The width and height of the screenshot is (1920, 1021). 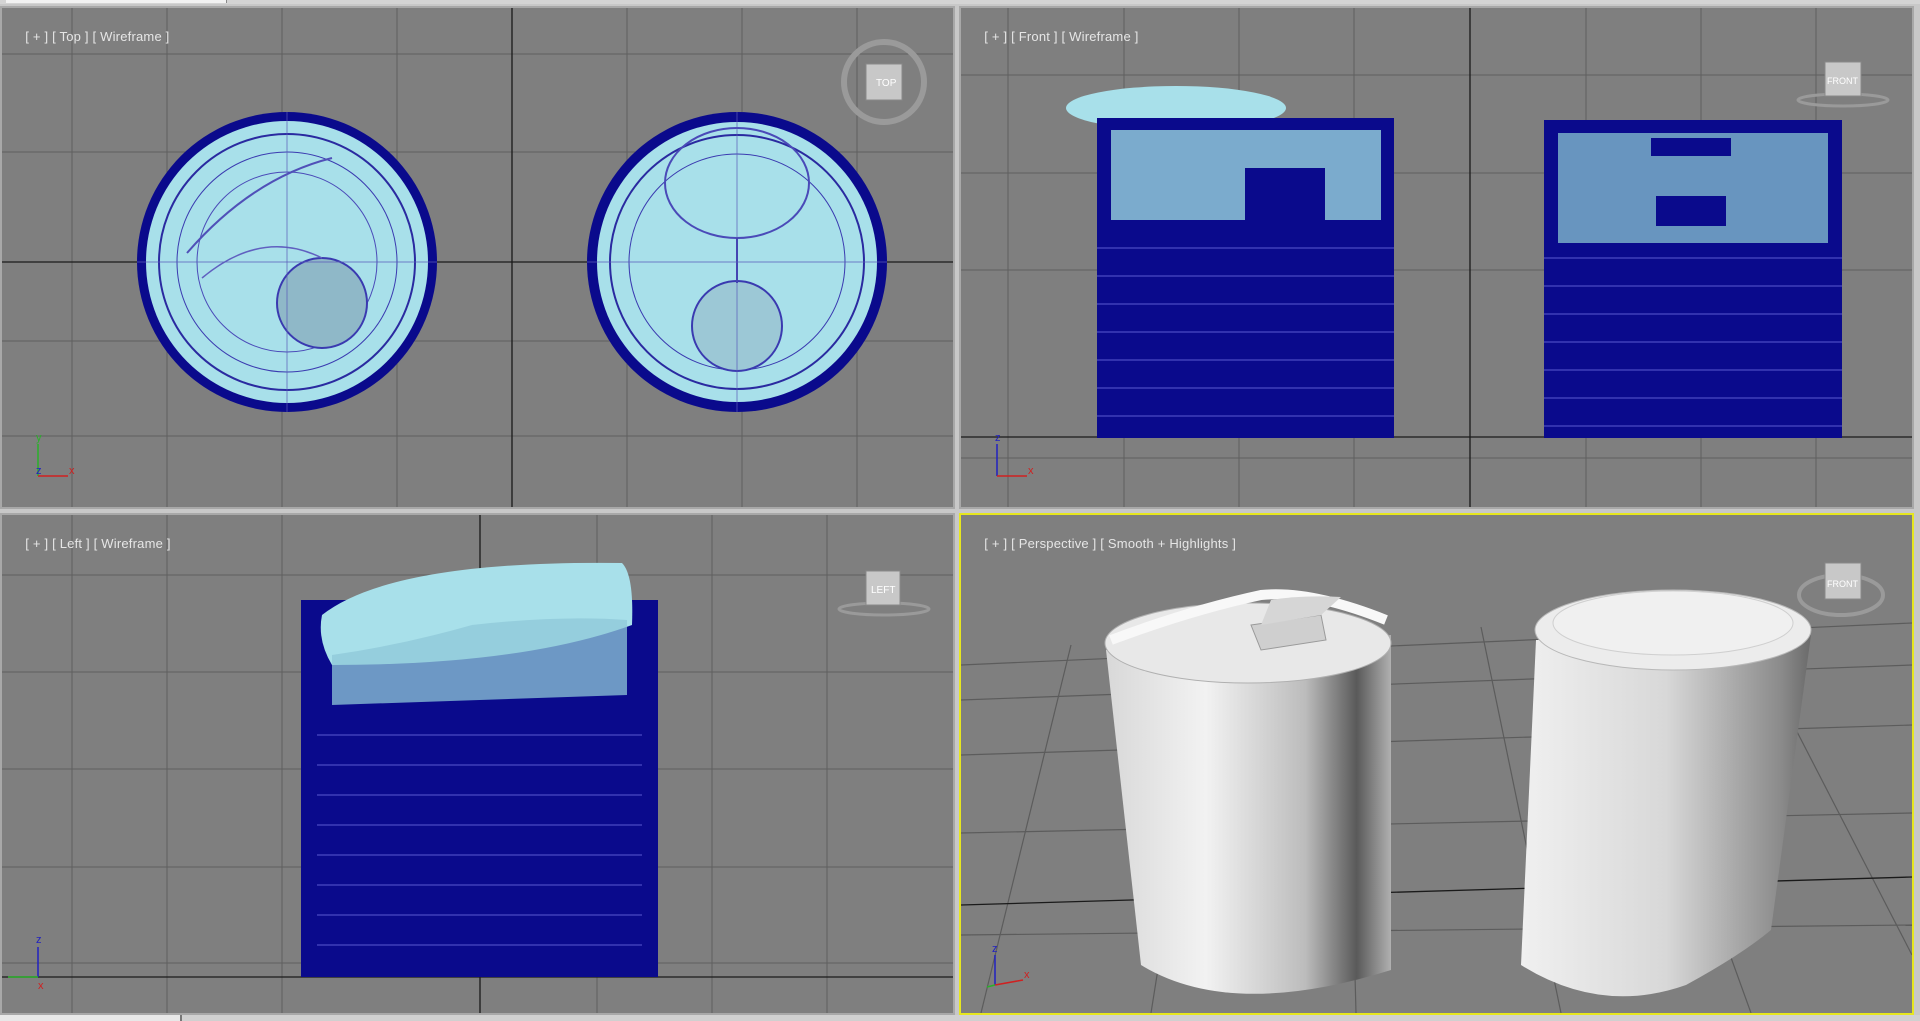 I want to click on bottom-timeline-strip, so click(x=960, y=1018).